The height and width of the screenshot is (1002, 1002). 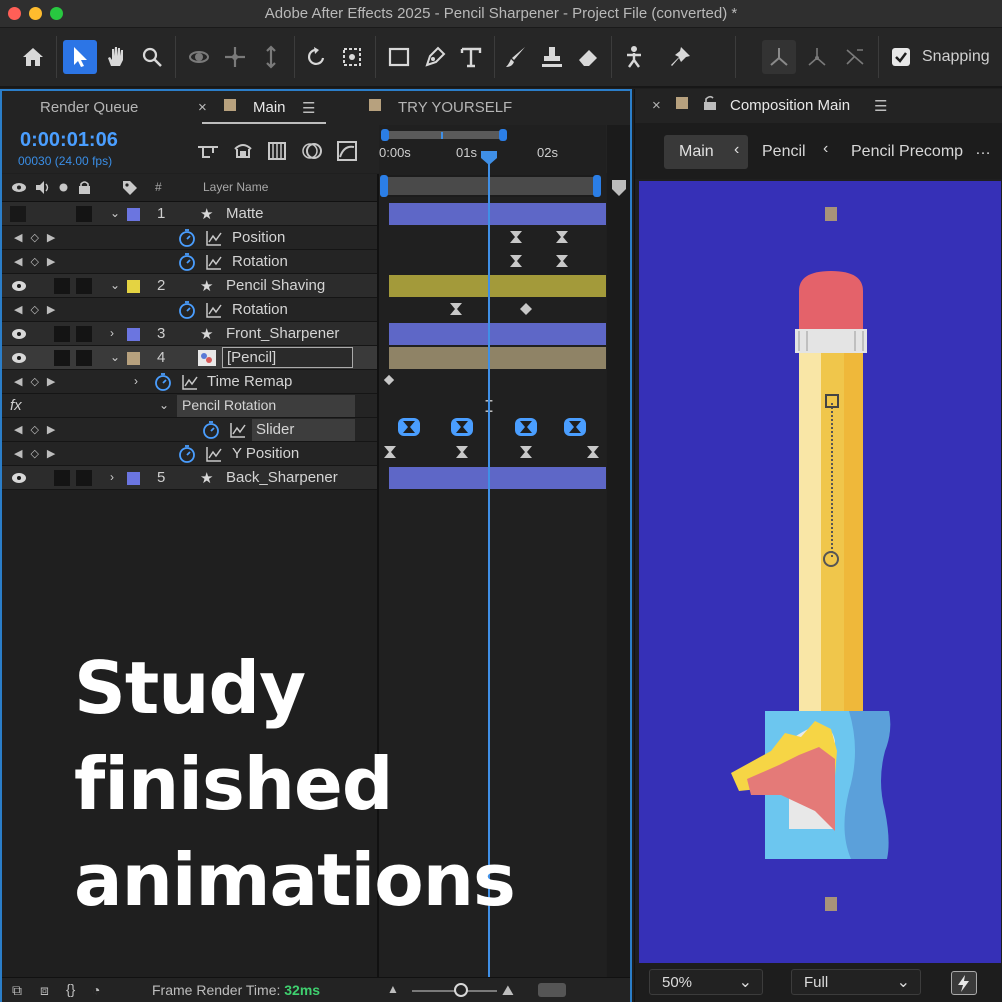 I want to click on brush-tool-icon, so click(x=516, y=57).